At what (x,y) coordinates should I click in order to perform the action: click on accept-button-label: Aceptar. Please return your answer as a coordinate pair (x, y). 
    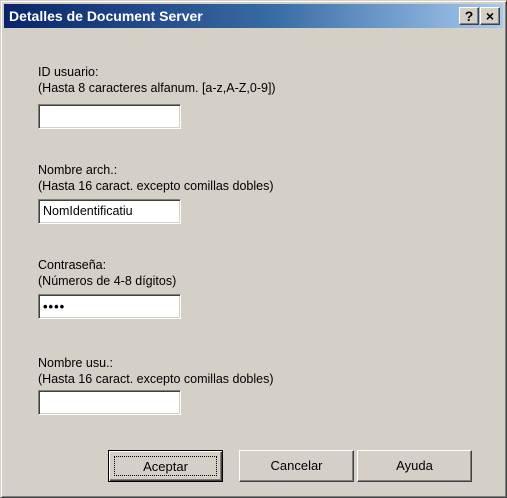
    Looking at the image, I should click on (165, 466).